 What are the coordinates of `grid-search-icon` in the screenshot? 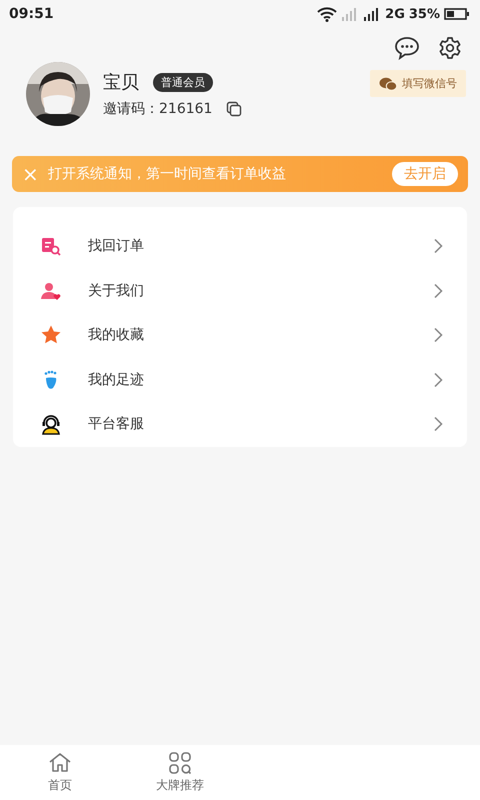 It's located at (180, 763).